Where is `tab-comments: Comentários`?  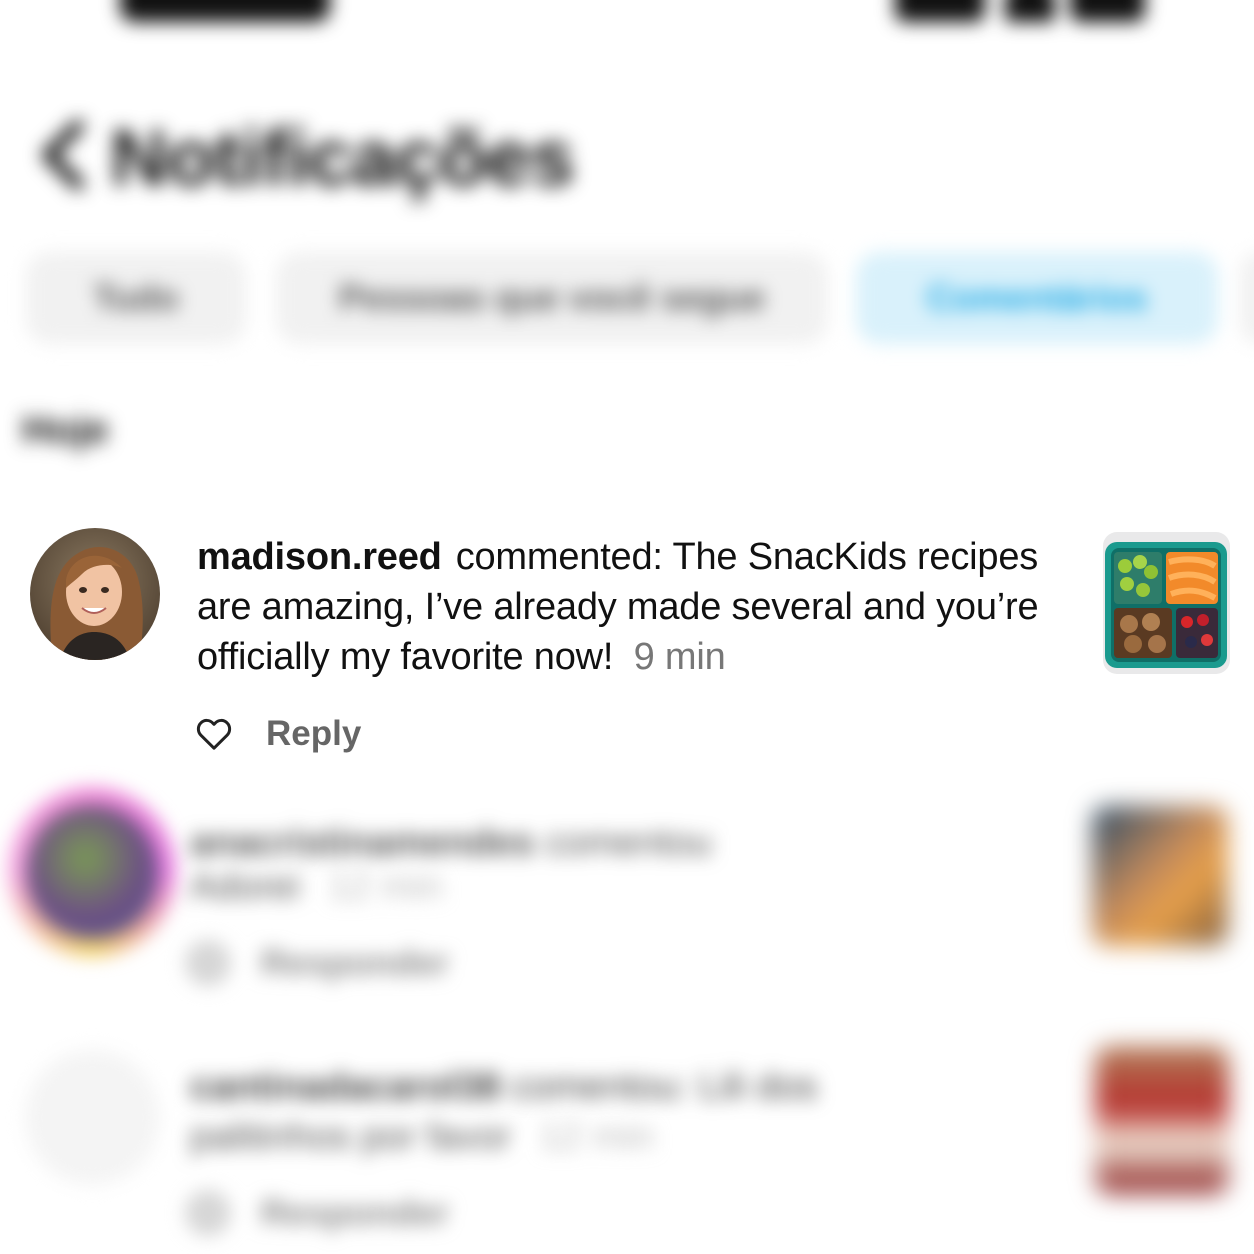 tab-comments: Comentários is located at coordinates (1037, 298).